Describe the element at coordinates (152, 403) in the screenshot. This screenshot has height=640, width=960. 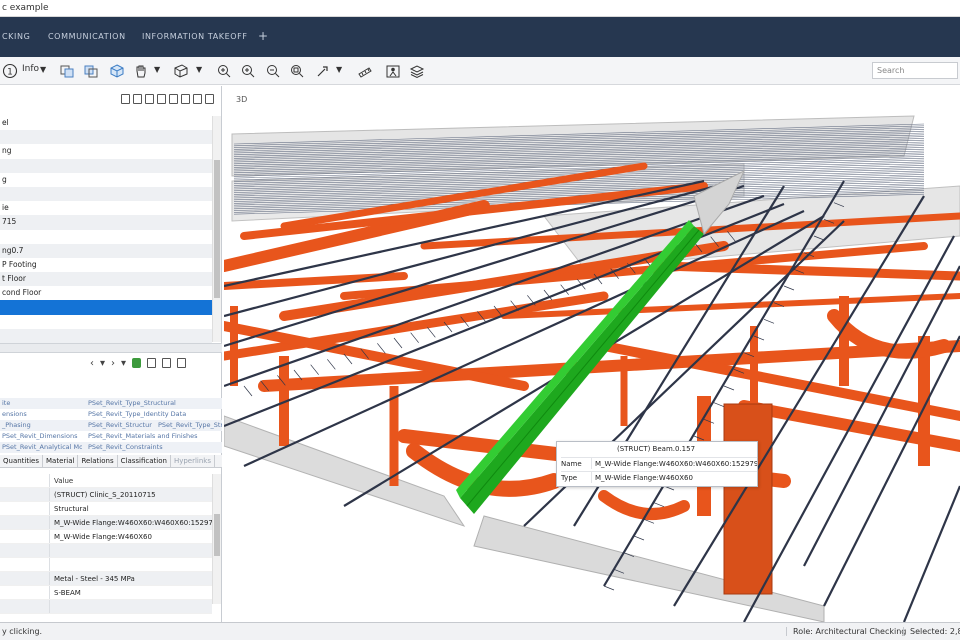
I see `property-set-right: PSet_Revit_Type_Structural` at that location.